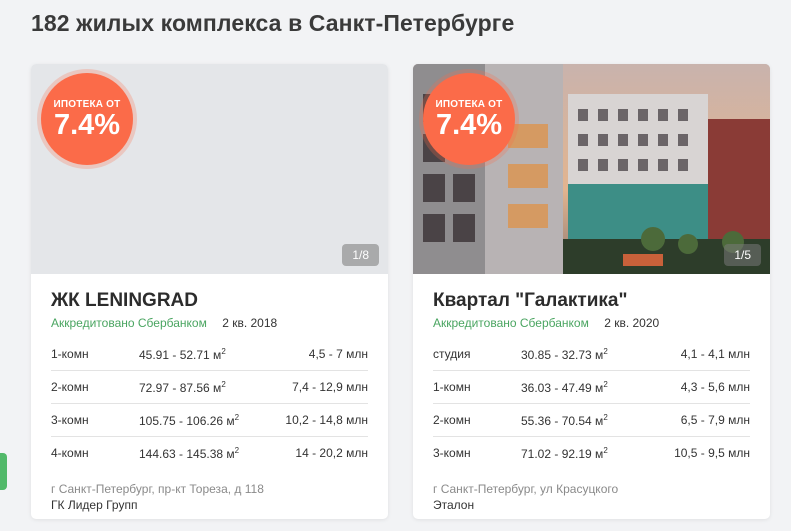  Describe the element at coordinates (591, 323) in the screenshot. I see `card-meta: Аккредитовано Сбербанком 2 кв. 2020` at that location.